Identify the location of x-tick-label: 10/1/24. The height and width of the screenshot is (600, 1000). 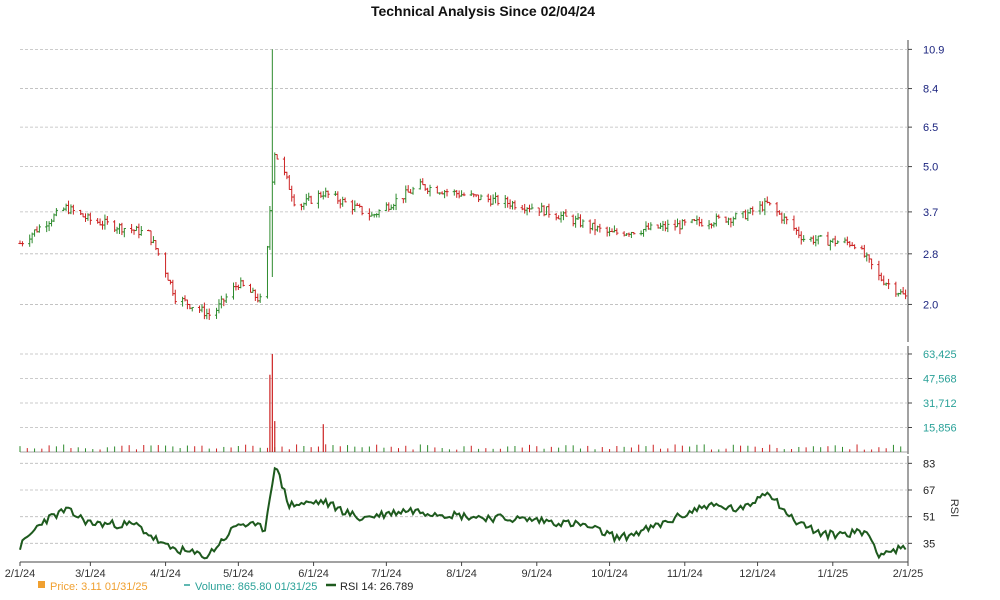
(609, 574).